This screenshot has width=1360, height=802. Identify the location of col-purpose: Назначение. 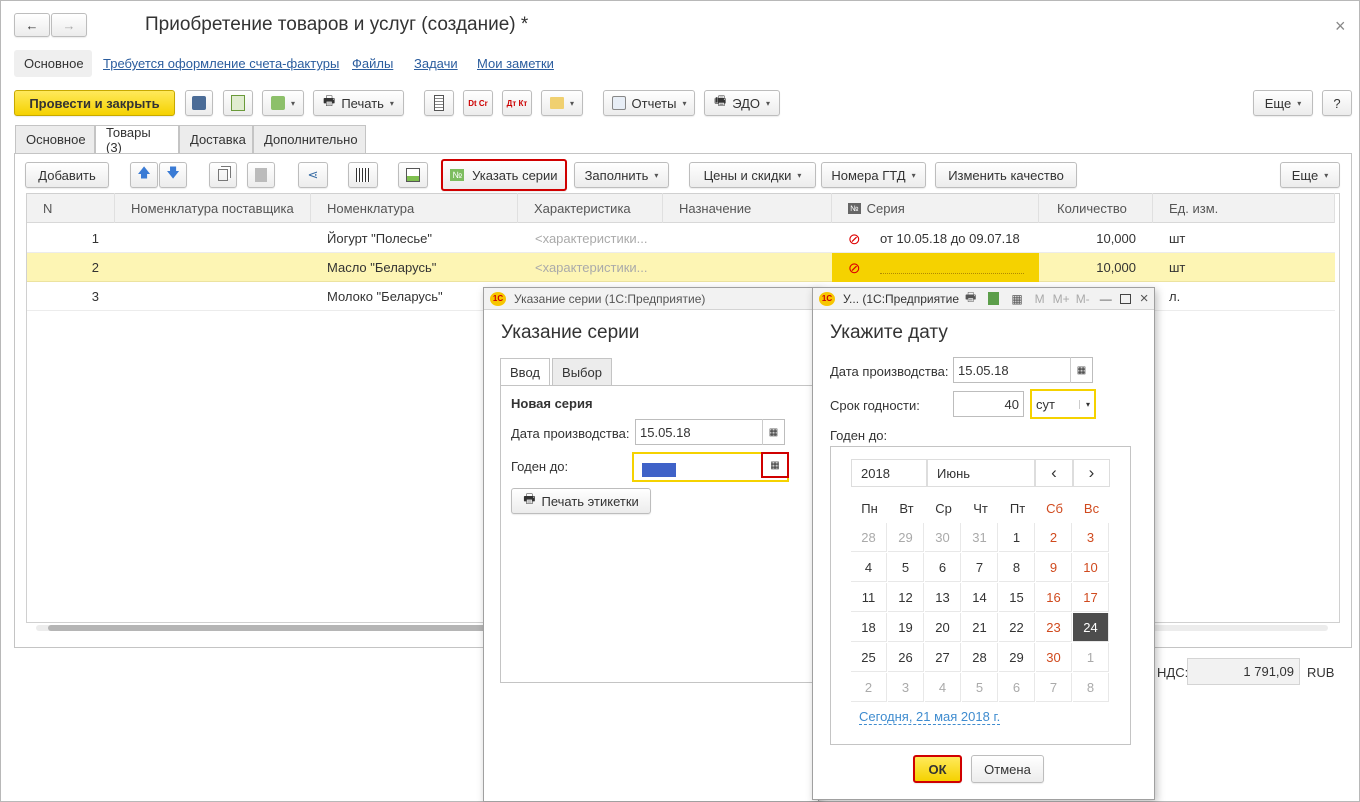
(747, 208).